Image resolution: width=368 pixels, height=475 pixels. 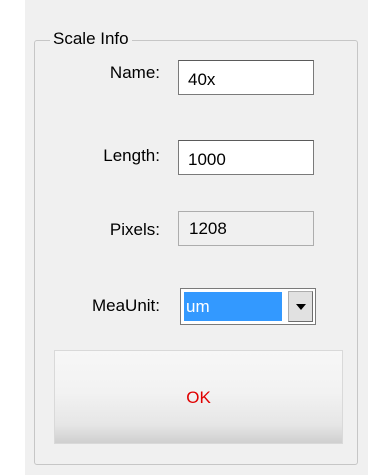 What do you see at coordinates (134, 229) in the screenshot?
I see `pixels-label: Pixels:` at bounding box center [134, 229].